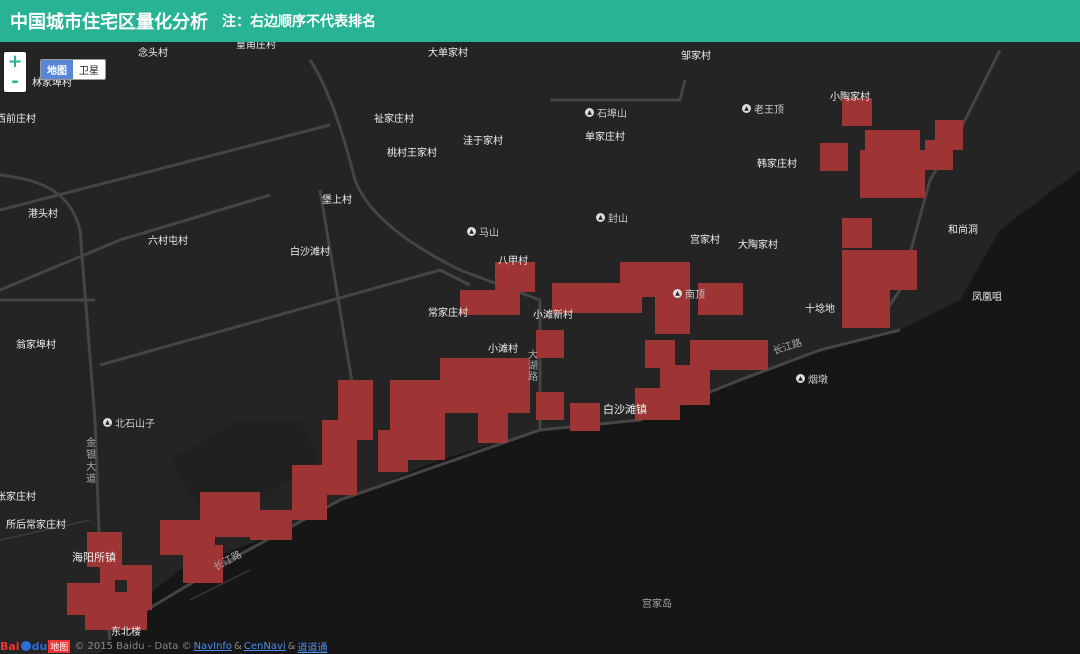 This screenshot has height=654, width=1080. What do you see at coordinates (533, 366) in the screenshot?
I see `road-label: 大湖路` at bounding box center [533, 366].